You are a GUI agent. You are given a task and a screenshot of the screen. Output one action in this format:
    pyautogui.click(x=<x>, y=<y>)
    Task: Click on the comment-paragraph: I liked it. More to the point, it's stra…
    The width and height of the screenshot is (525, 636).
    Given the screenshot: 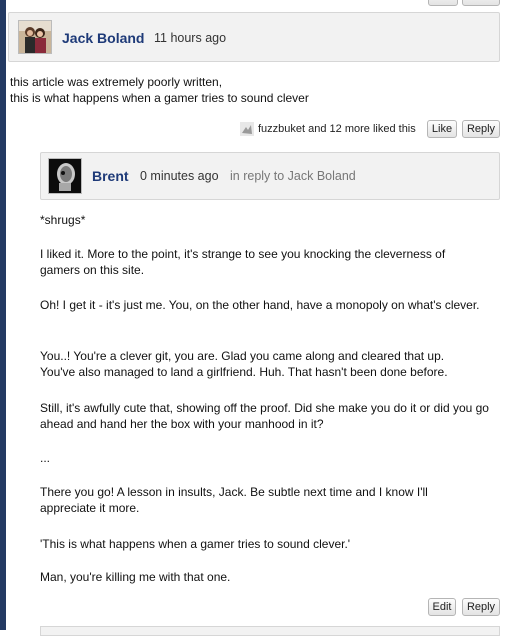 What is the action you would take?
    pyautogui.click(x=243, y=262)
    